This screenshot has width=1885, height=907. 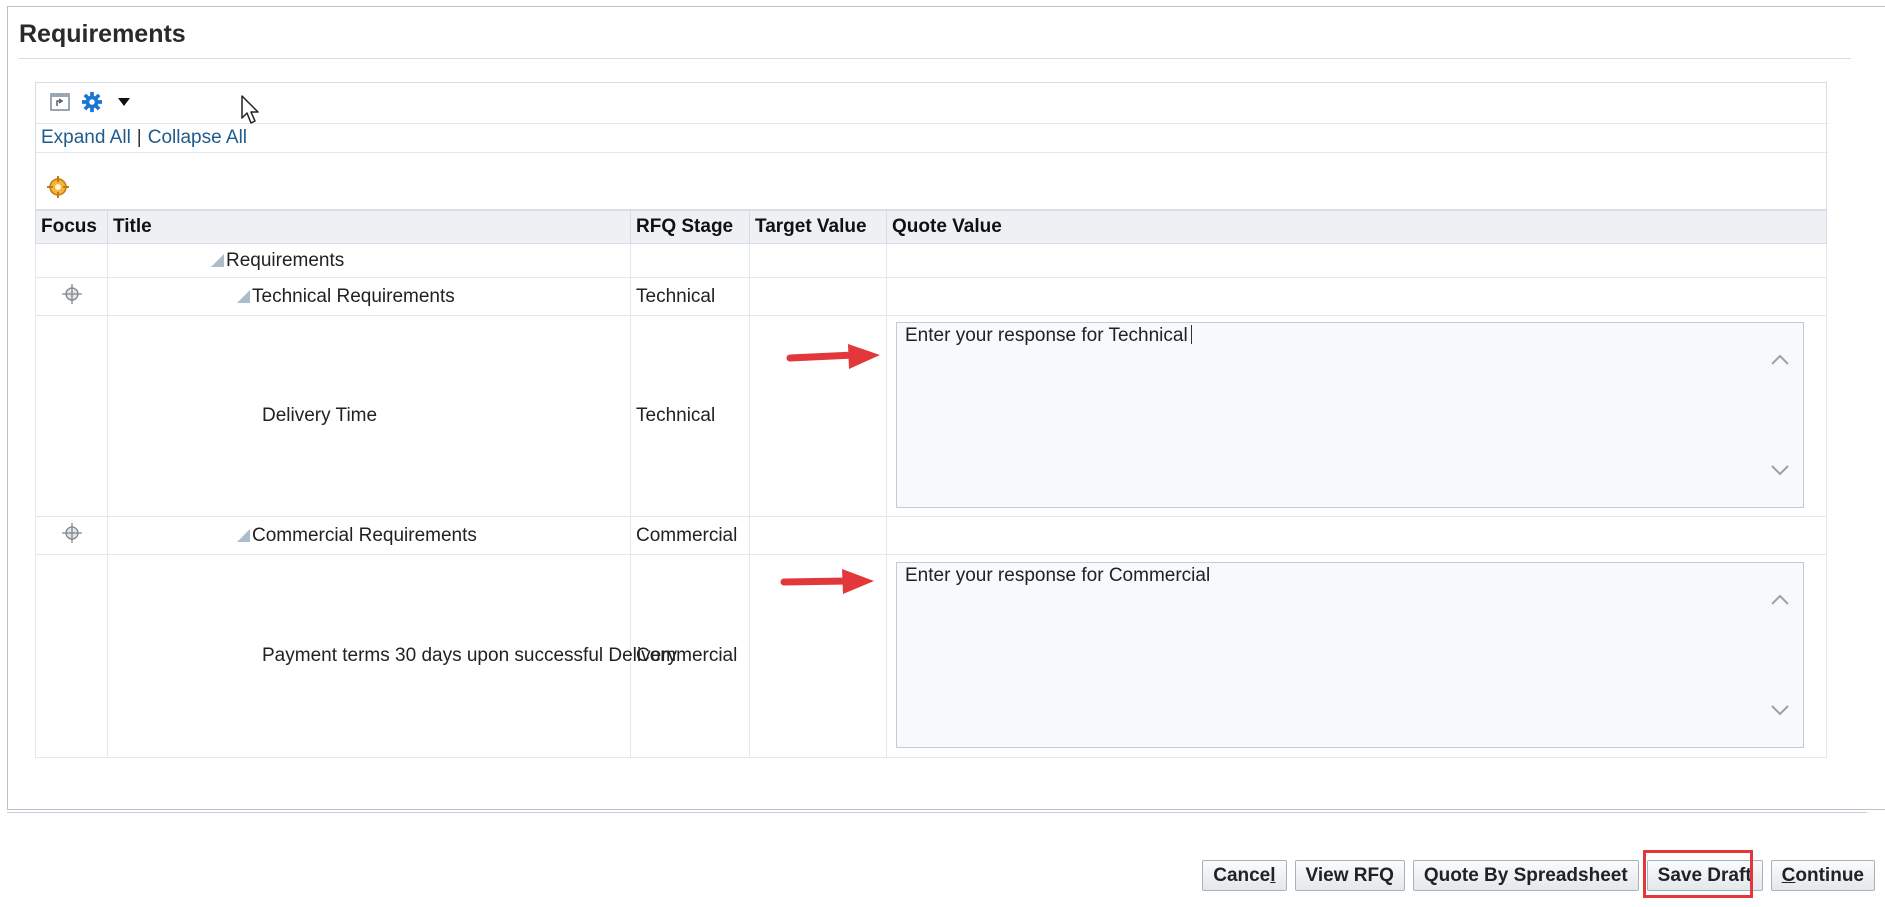 What do you see at coordinates (369, 416) in the screenshot?
I see `title-cell: Delivery Time` at bounding box center [369, 416].